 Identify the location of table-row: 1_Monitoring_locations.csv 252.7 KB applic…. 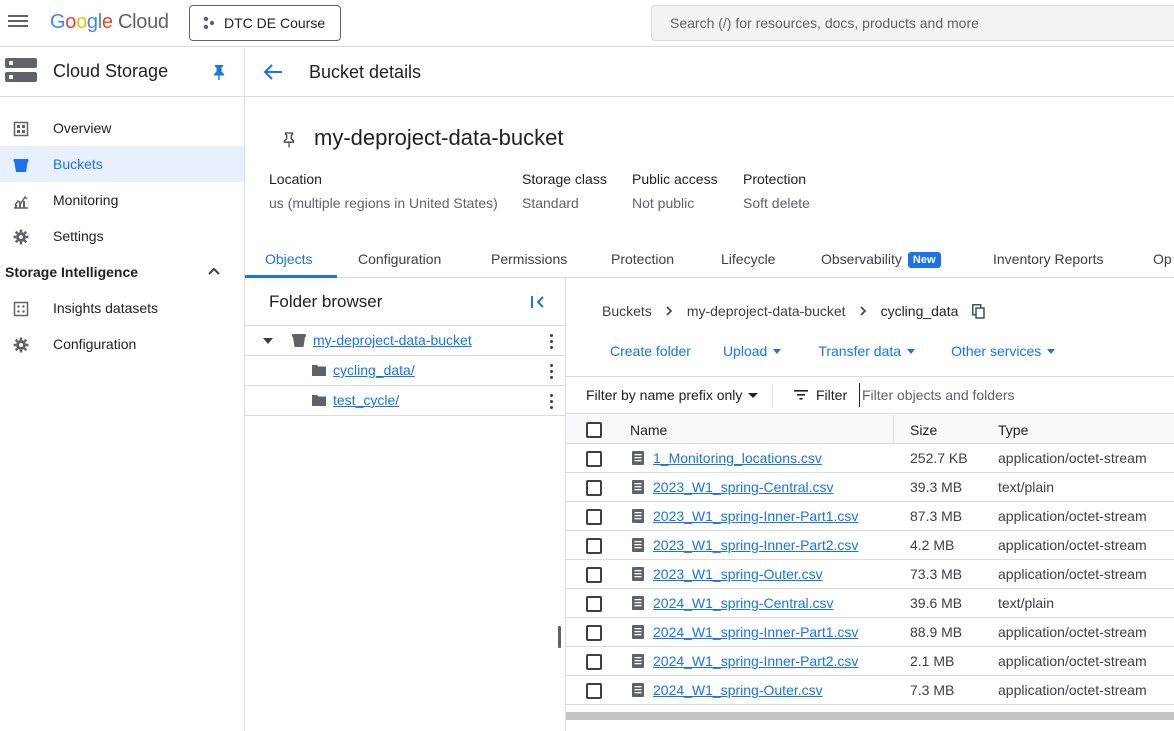
(870, 458).